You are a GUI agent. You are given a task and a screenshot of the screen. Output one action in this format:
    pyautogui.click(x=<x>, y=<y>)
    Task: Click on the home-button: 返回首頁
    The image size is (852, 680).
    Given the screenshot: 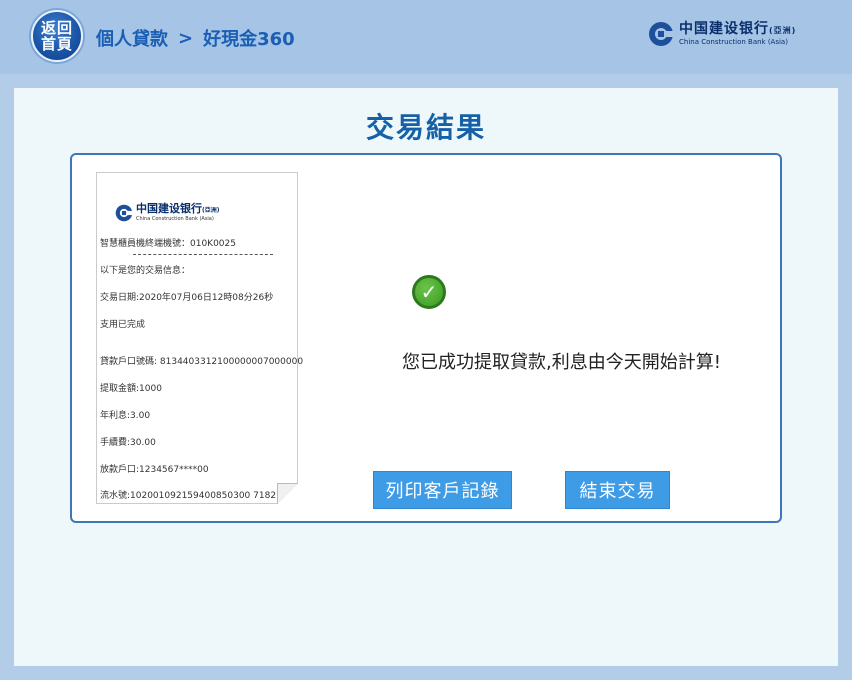 What is the action you would take?
    pyautogui.click(x=57, y=36)
    